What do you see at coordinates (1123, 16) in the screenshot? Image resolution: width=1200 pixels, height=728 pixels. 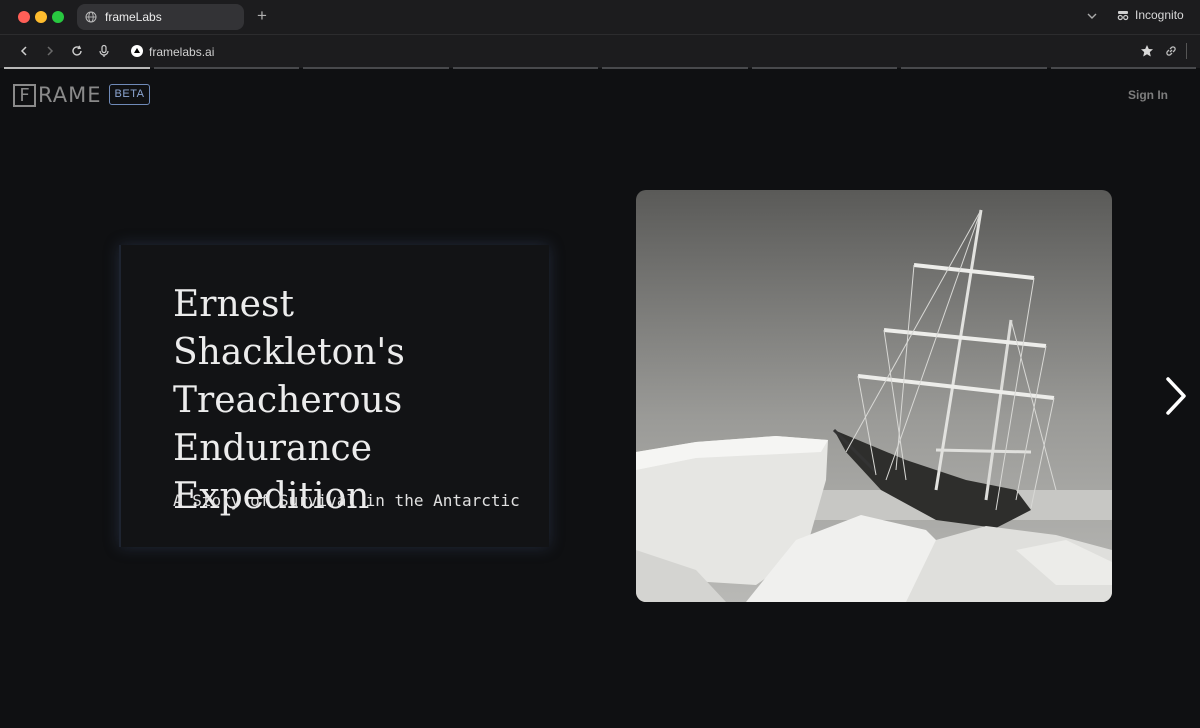 I see `incognito-icon` at bounding box center [1123, 16].